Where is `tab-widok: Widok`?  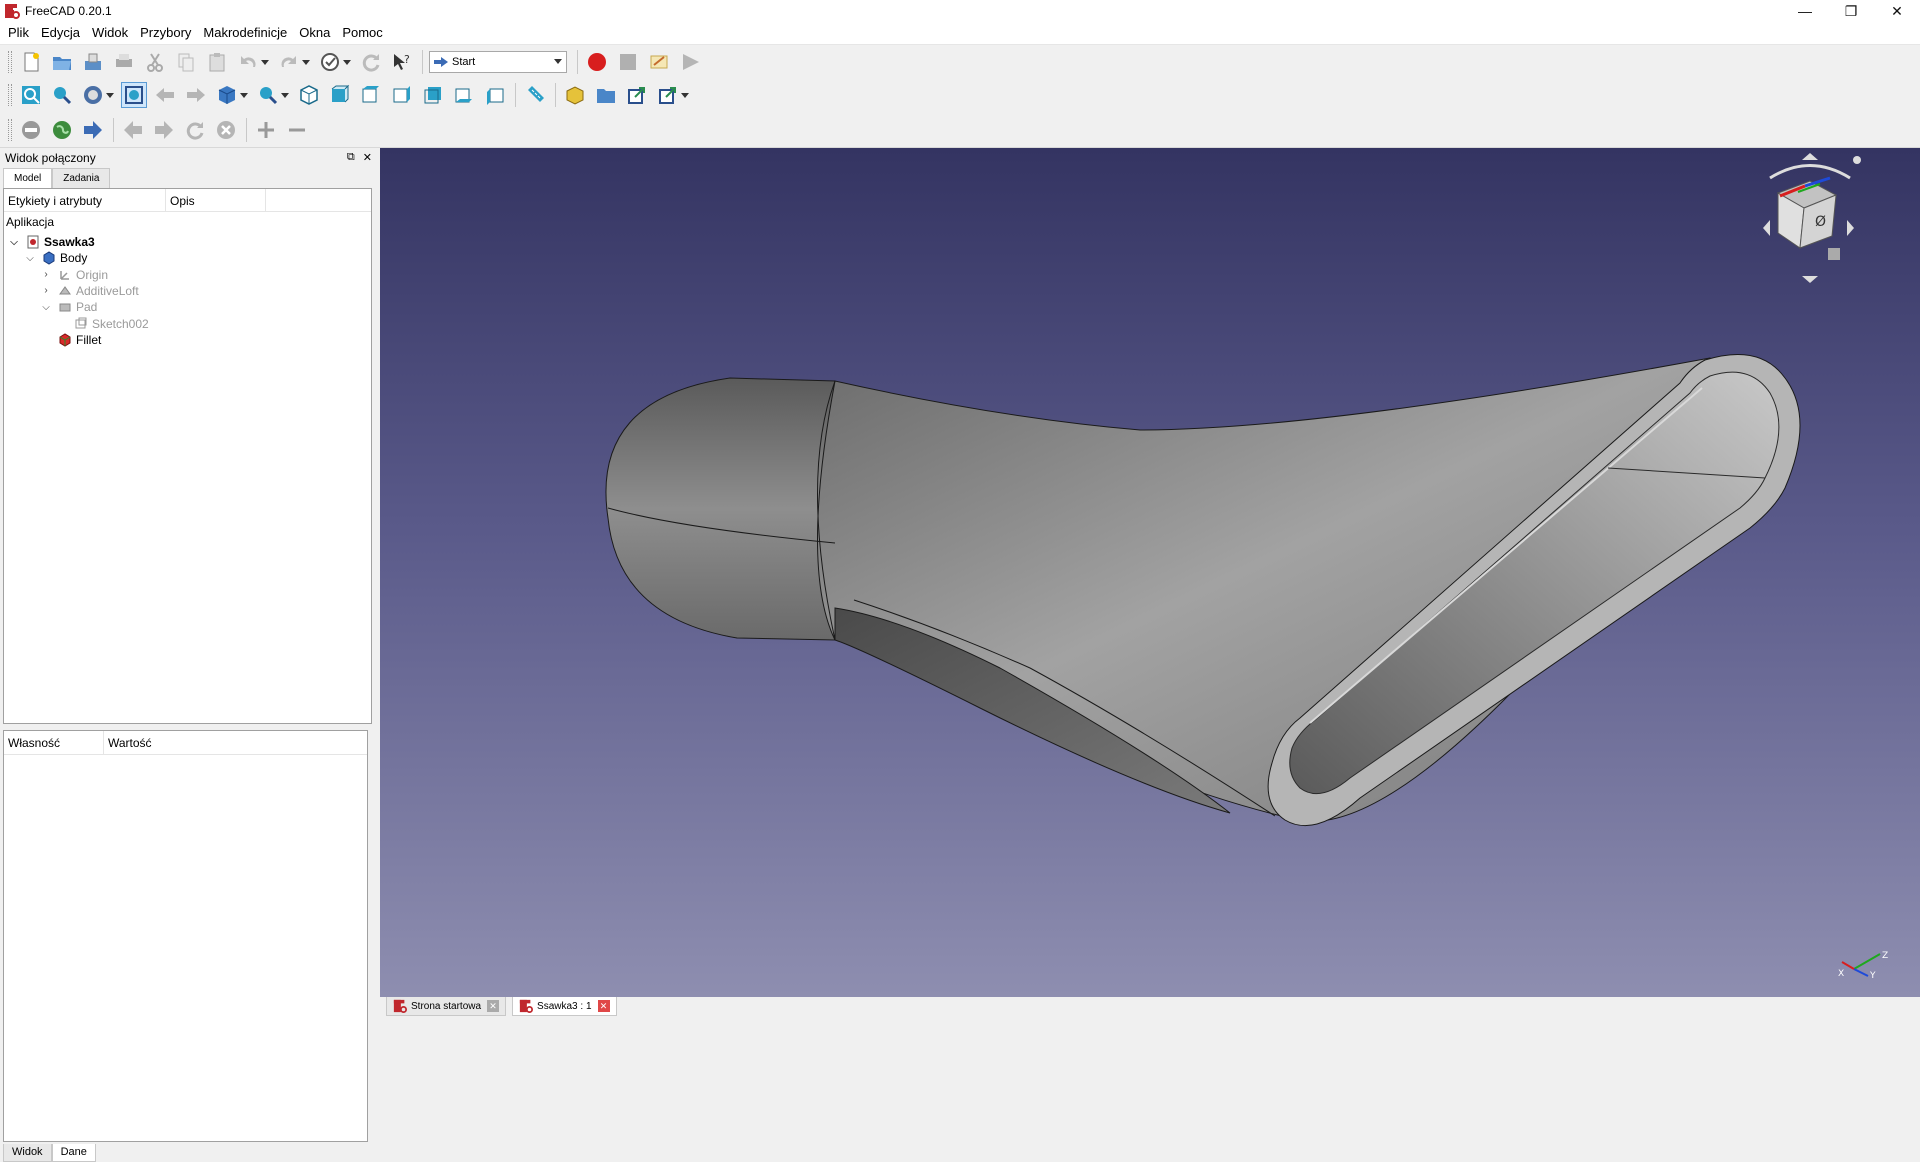 tab-widok: Widok is located at coordinates (27, 1153).